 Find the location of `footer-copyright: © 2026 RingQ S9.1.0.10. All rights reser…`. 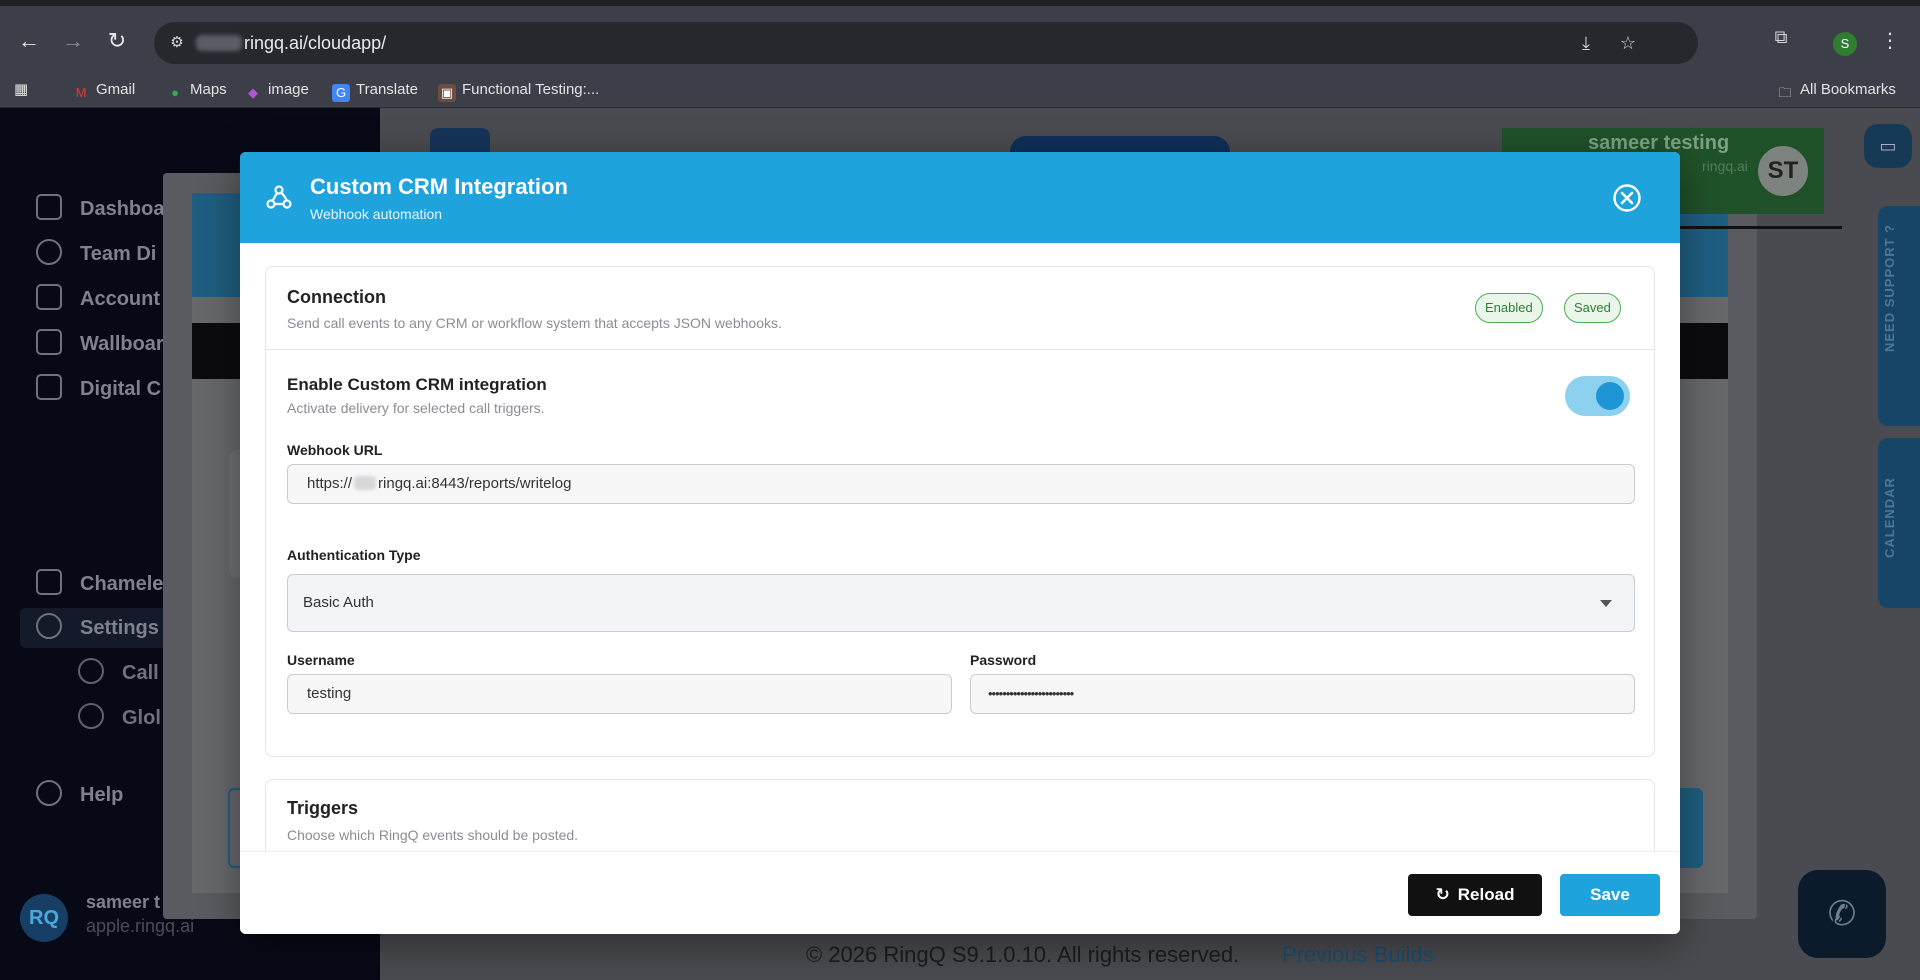

footer-copyright: © 2026 RingQ S9.1.0.10. All rights reser… is located at coordinates (1023, 954).